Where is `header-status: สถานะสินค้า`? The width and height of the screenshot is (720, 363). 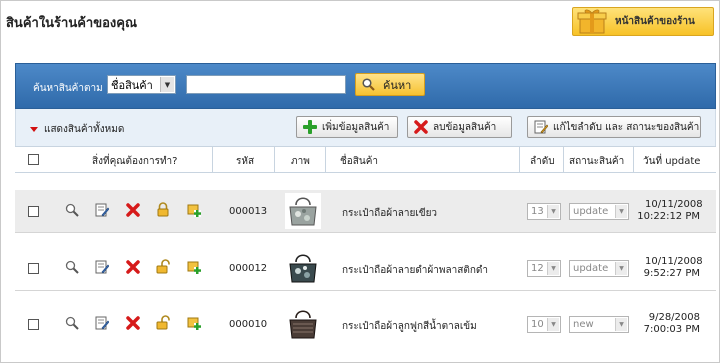
header-status: สถานะสินค้า is located at coordinates (597, 161).